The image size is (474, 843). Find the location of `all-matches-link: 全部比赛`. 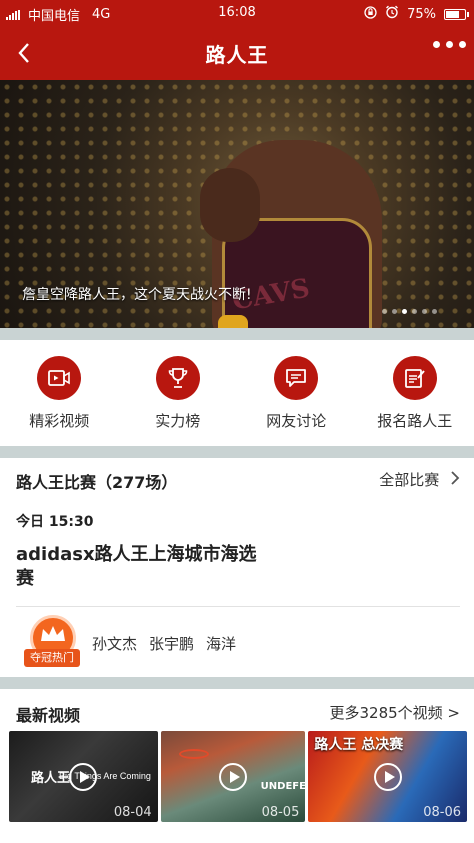

all-matches-link: 全部比赛 is located at coordinates (419, 479).